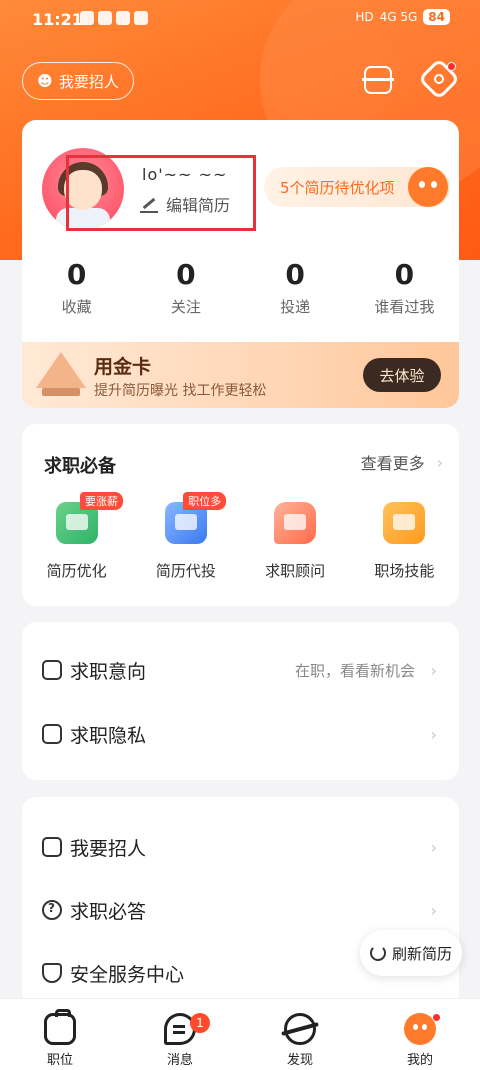 The height and width of the screenshot is (1070, 480). I want to click on edit-resume-link: 编辑简历, so click(185, 204).